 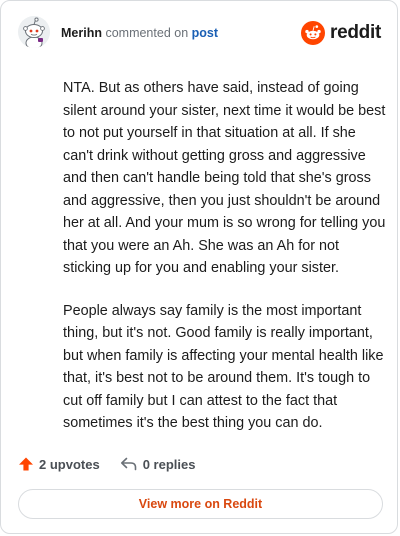 I want to click on user-avatar, so click(x=34, y=32).